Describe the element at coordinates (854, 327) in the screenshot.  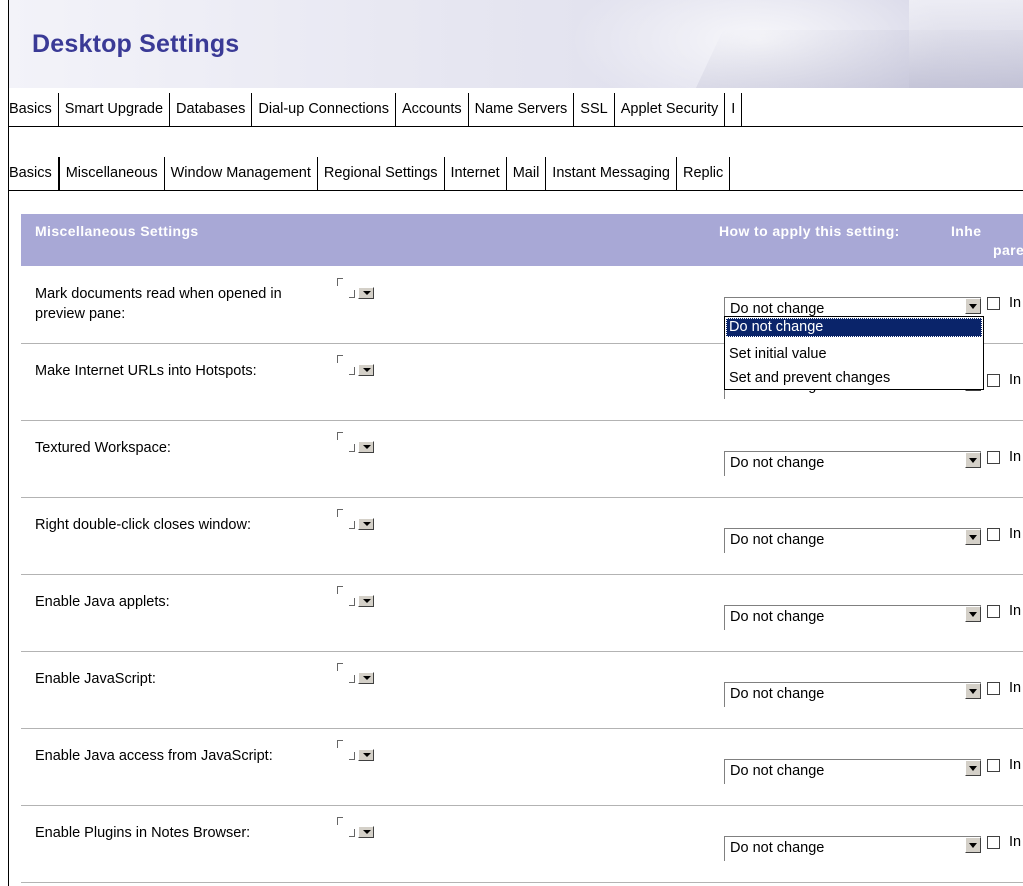
I see `dropdown-option-do-not-change: Do not change` at that location.